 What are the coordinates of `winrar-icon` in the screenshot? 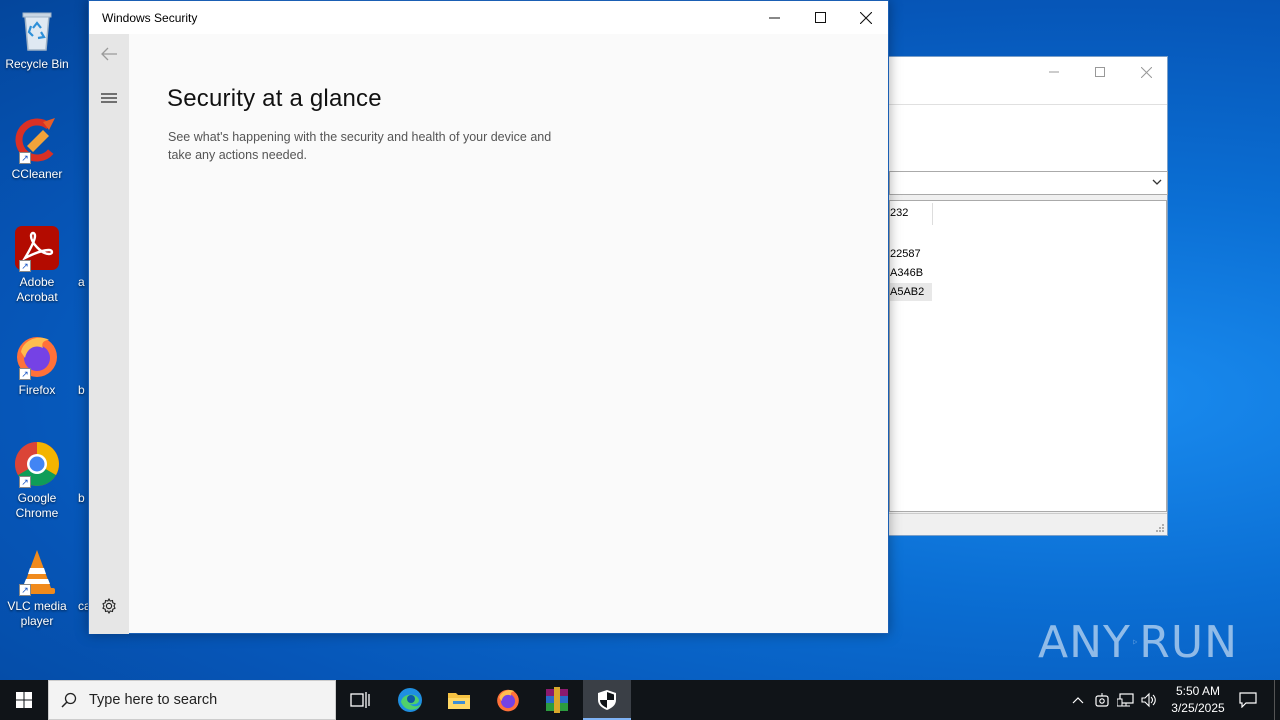 It's located at (557, 700).